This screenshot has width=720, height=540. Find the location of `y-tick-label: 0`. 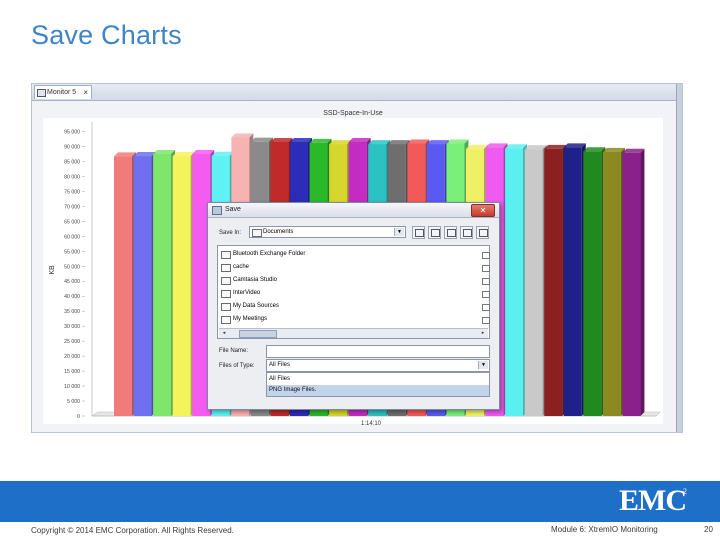

y-tick-label: 0 is located at coordinates (78, 417).